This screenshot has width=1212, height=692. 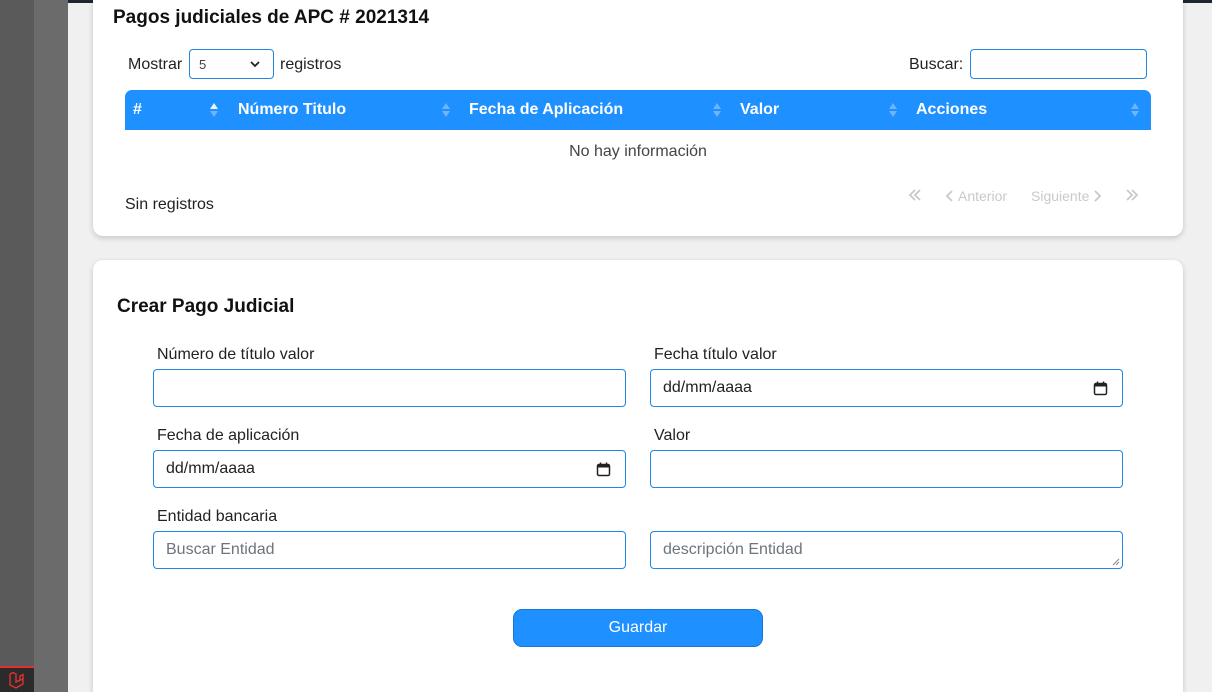 I want to click on descripcion-entidad-textarea: descripción Entidad, so click(x=886, y=550).